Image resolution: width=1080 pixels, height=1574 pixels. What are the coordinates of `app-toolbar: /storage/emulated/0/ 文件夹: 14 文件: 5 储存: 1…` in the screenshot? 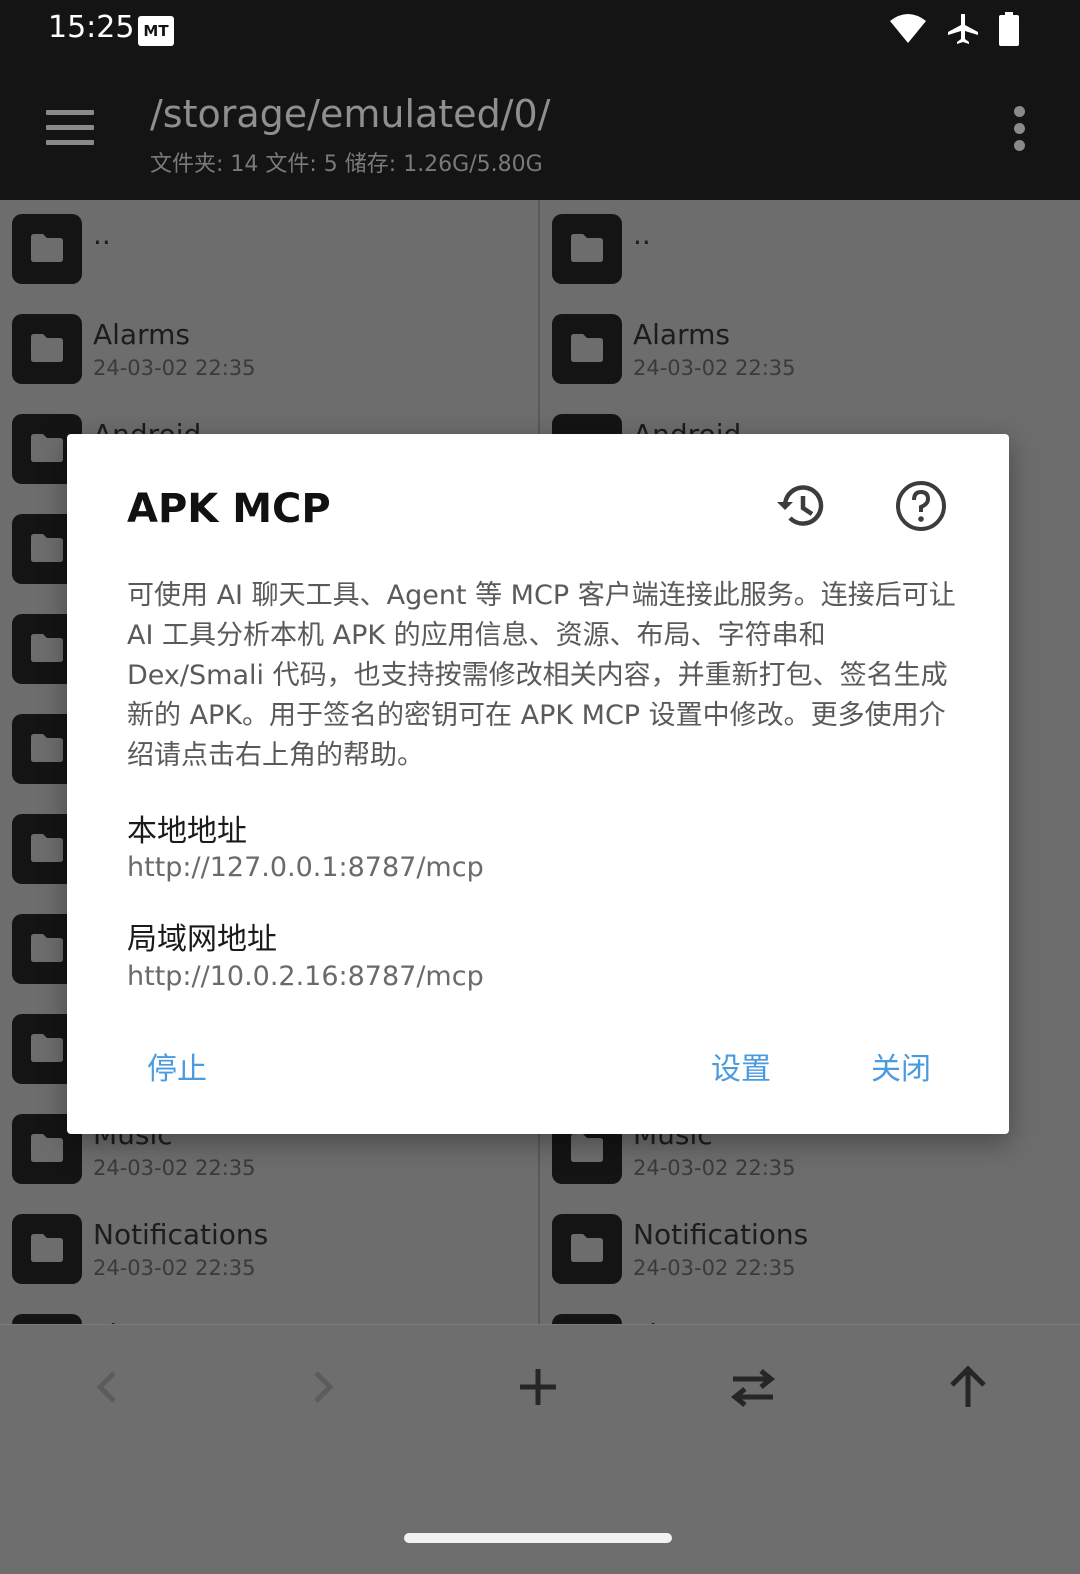 It's located at (540, 131).